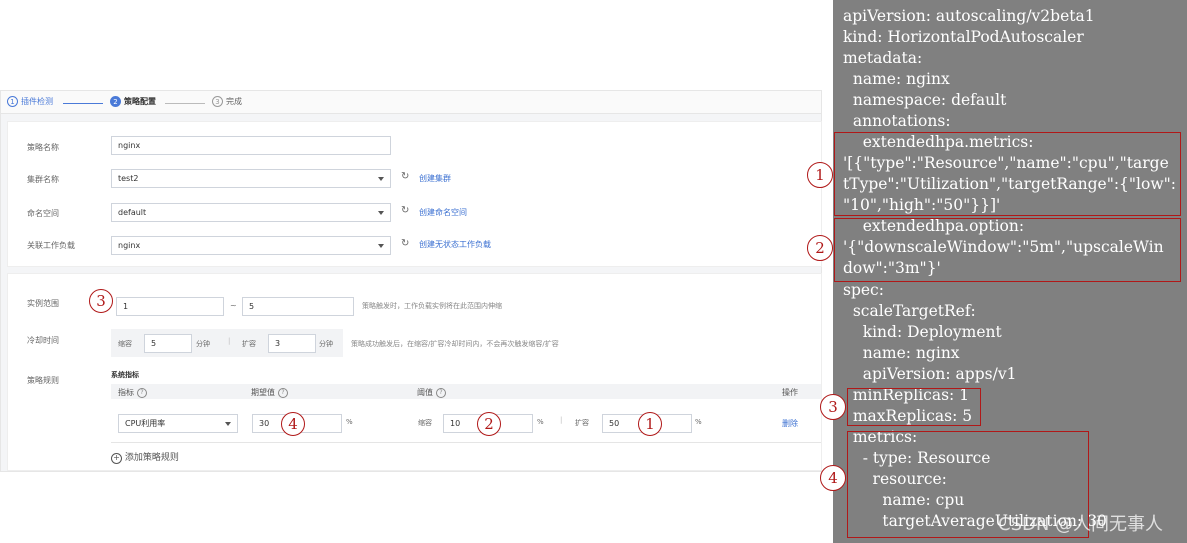 Image resolution: width=1187 pixels, height=543 pixels. I want to click on highlight-box-replicas, so click(914, 407).